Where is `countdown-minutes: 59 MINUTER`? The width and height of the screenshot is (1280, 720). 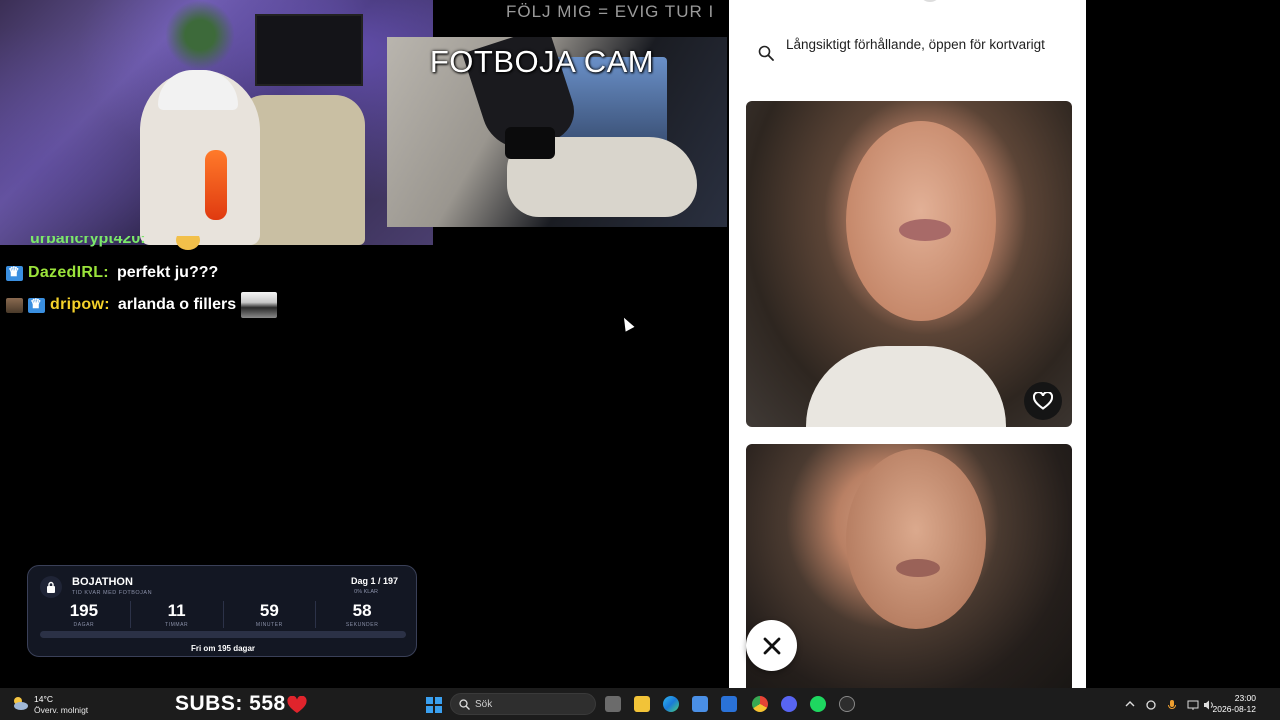 countdown-minutes: 59 MINUTER is located at coordinates (270, 614).